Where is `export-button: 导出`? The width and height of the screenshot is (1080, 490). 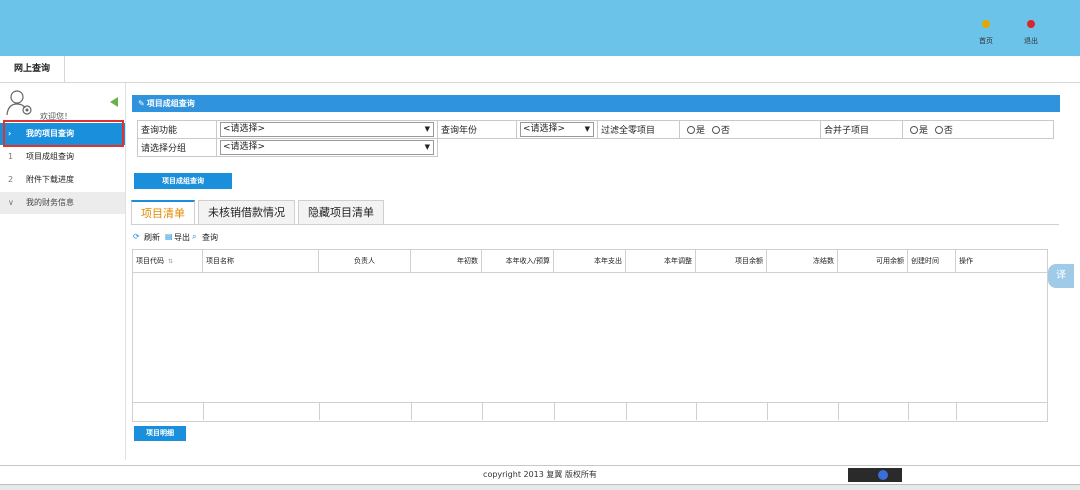
export-button: 导出 is located at coordinates (182, 237).